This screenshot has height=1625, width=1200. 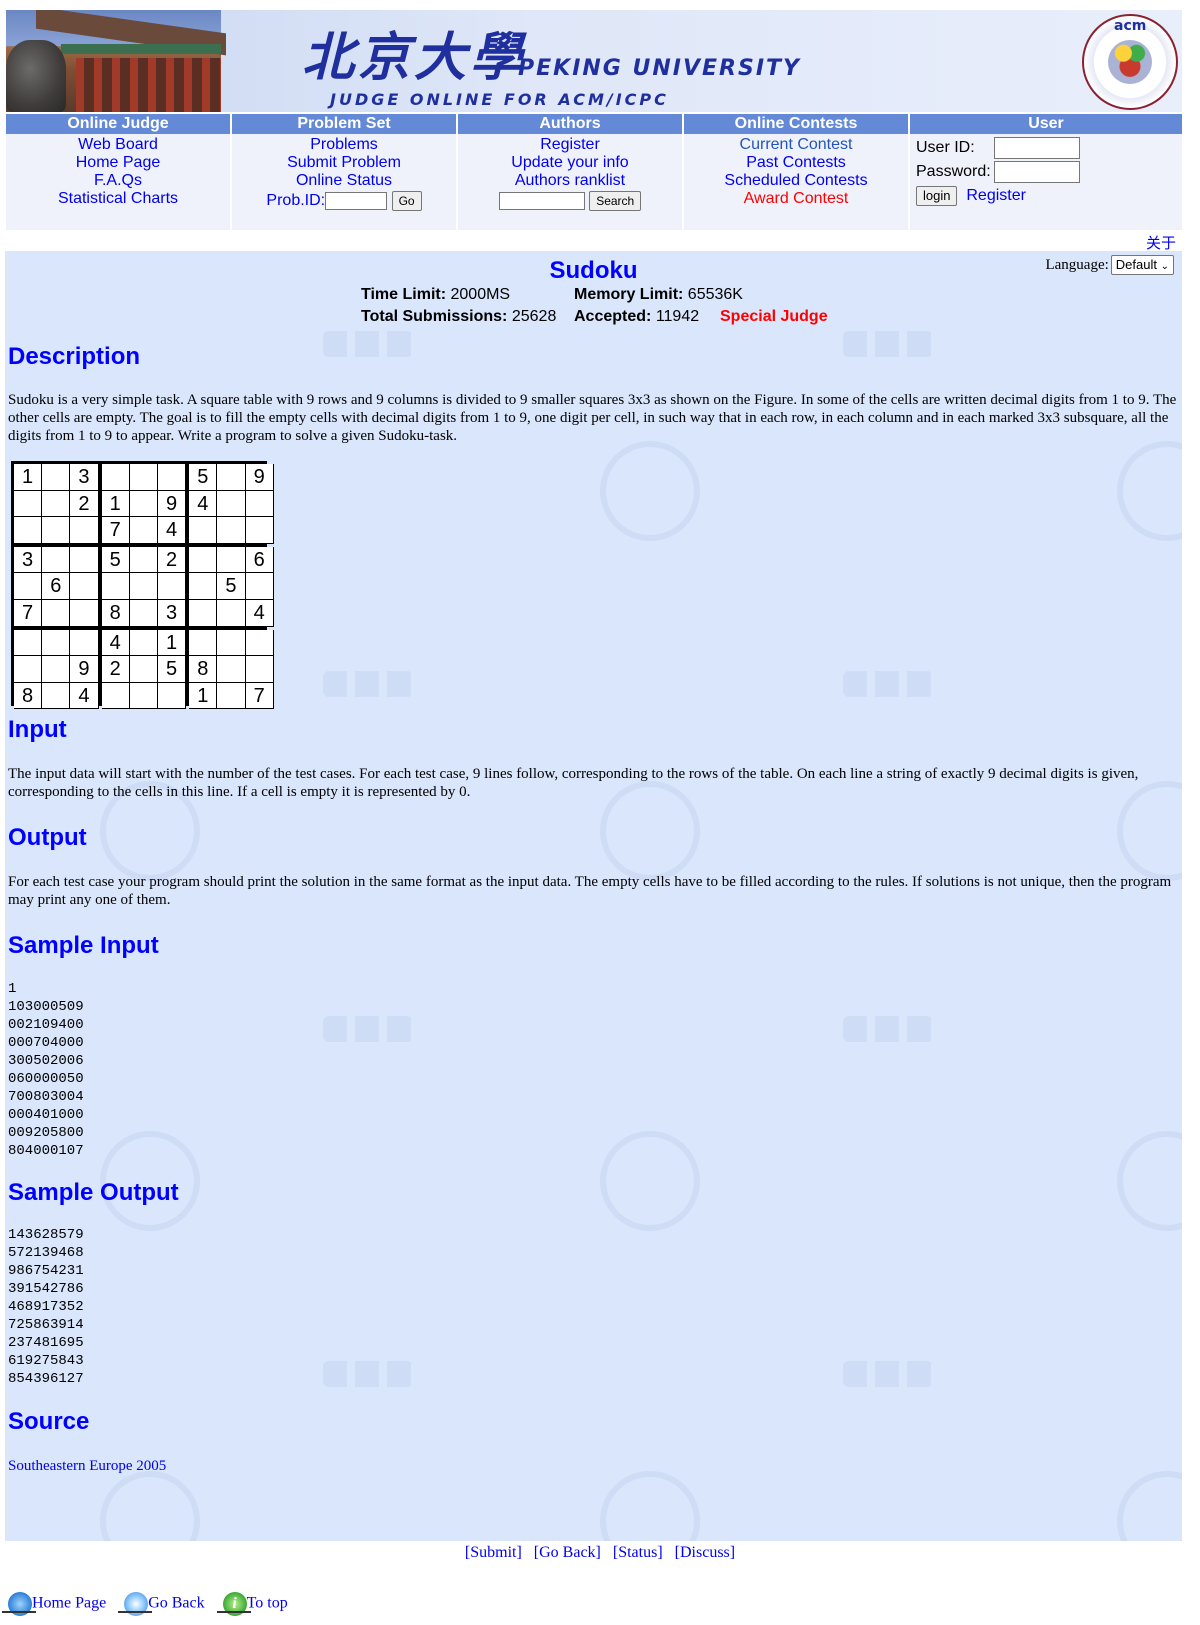 What do you see at coordinates (567, 1552) in the screenshot?
I see `go-back-link: [Go Back]` at bounding box center [567, 1552].